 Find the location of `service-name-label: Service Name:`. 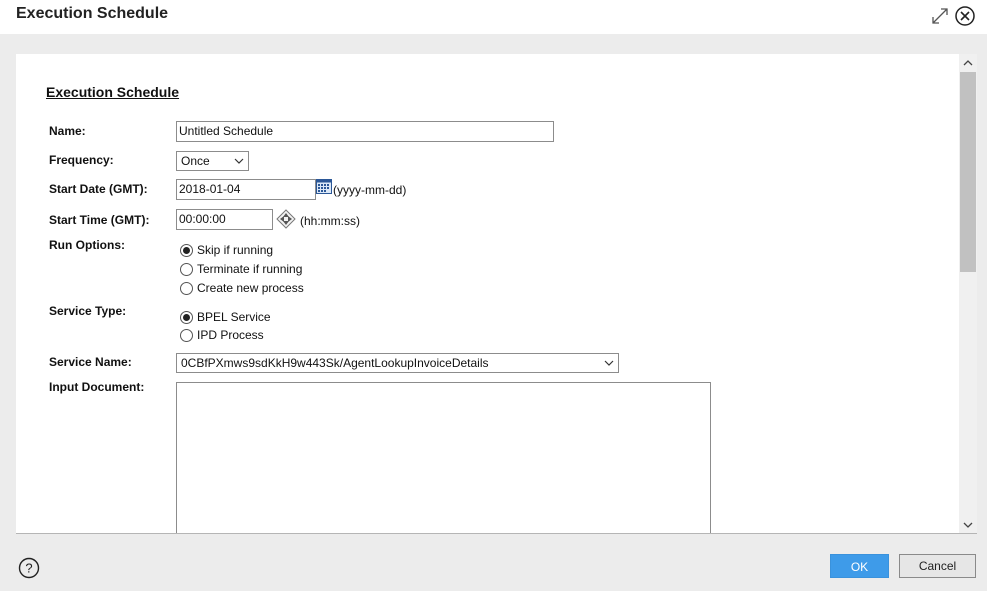

service-name-label: Service Name: is located at coordinates (90, 362).